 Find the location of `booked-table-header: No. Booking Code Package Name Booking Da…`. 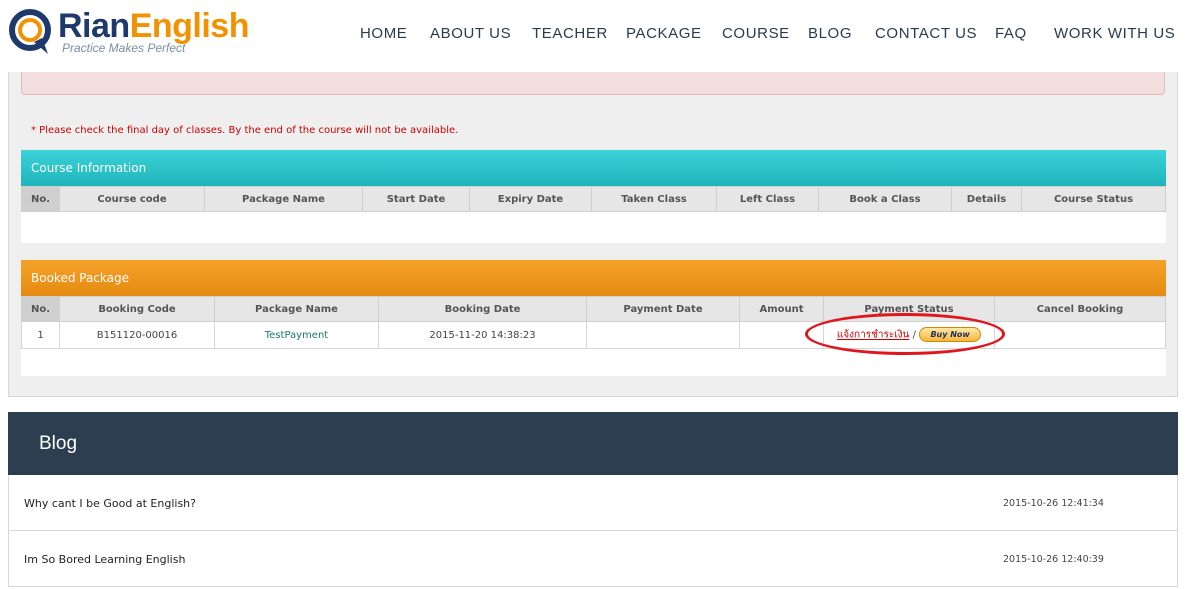

booked-table-header: No. Booking Code Package Name Booking Da… is located at coordinates (593, 309).